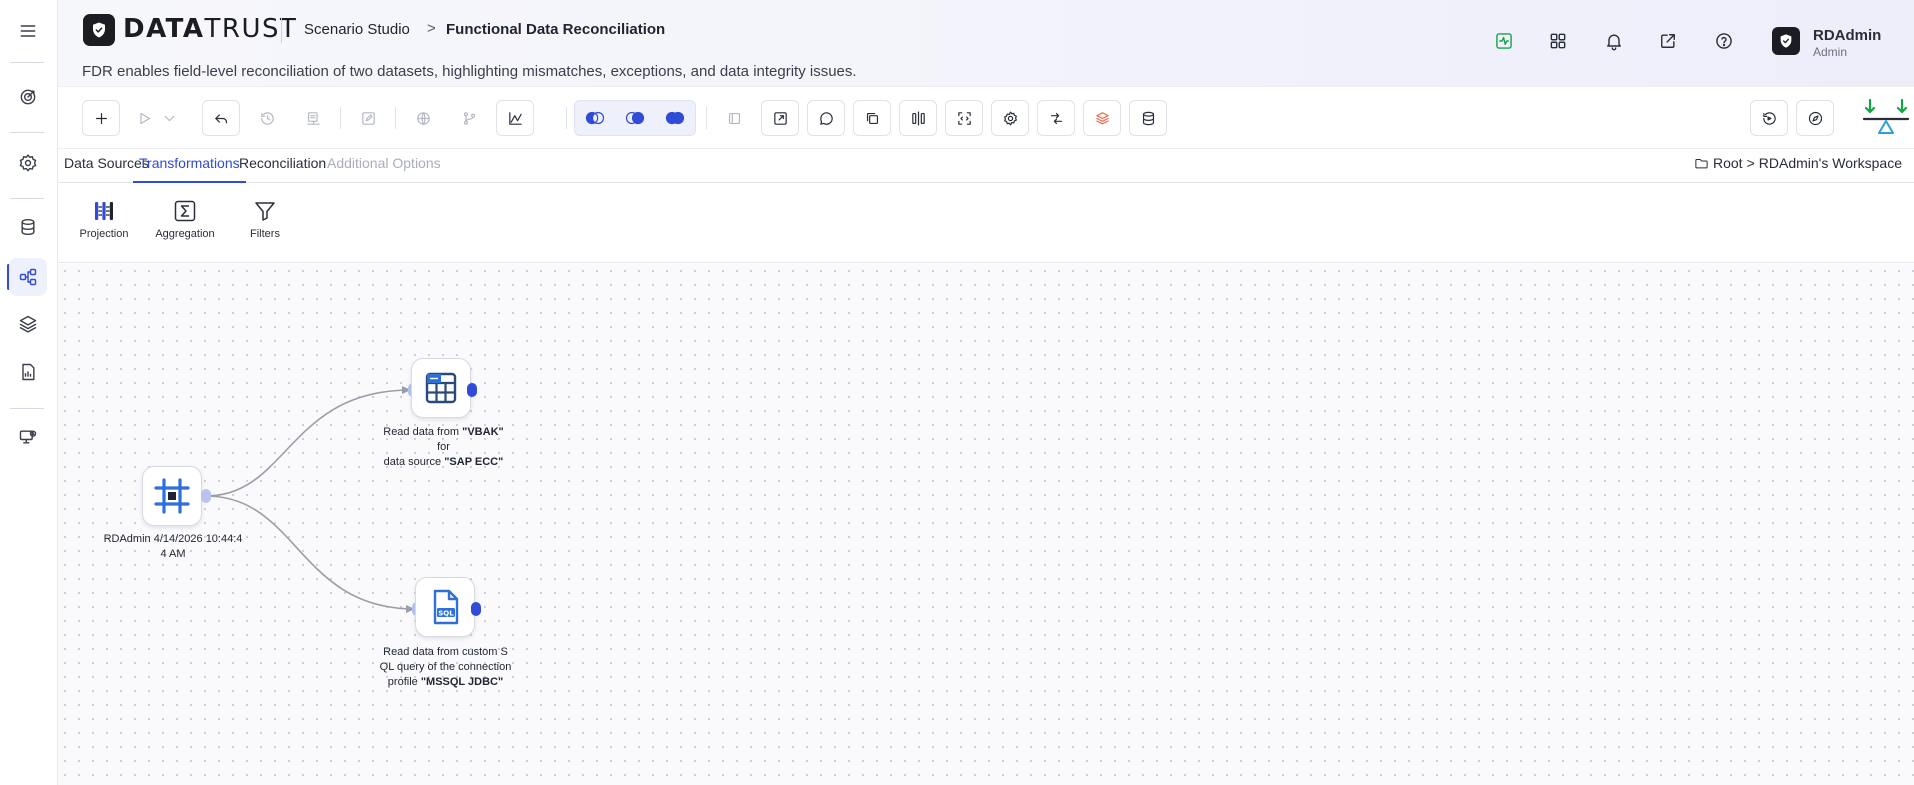  Describe the element at coordinates (384, 163) in the screenshot. I see `tab-additional-options: Additional Options` at that location.